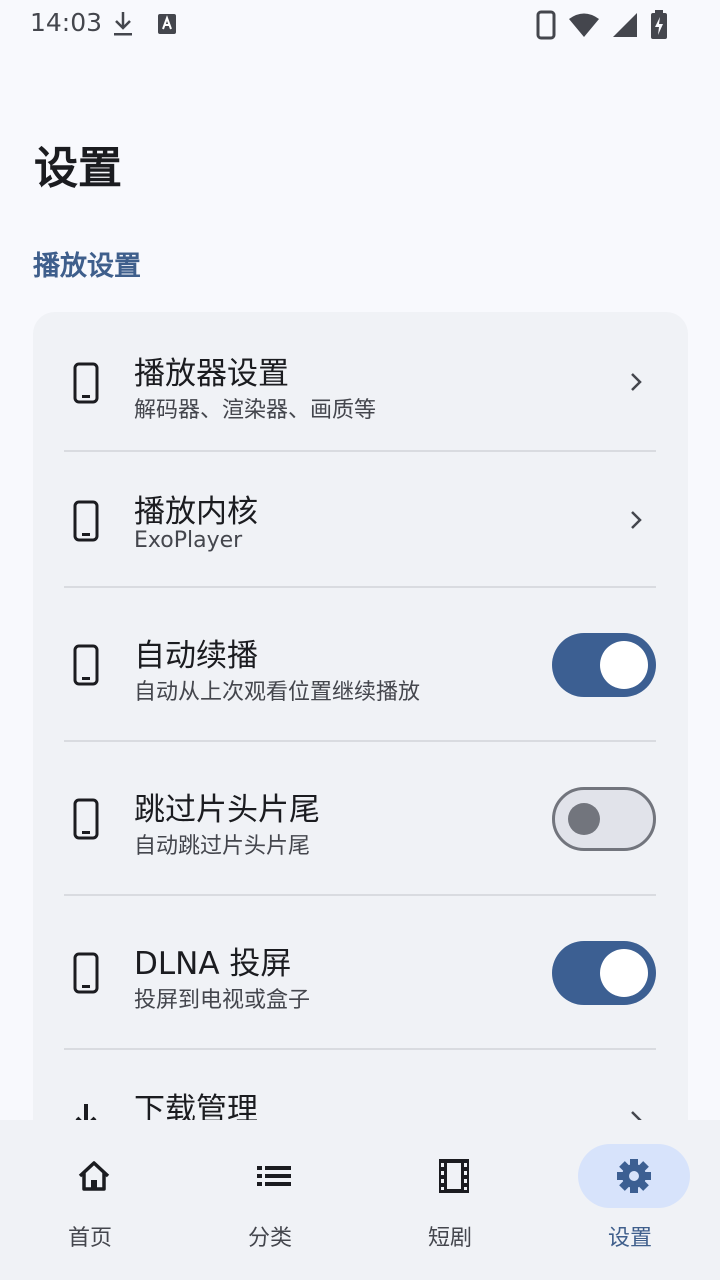 This screenshot has width=720, height=1280. I want to click on item-subtitle: 自动跳过片头片尾, so click(222, 846).